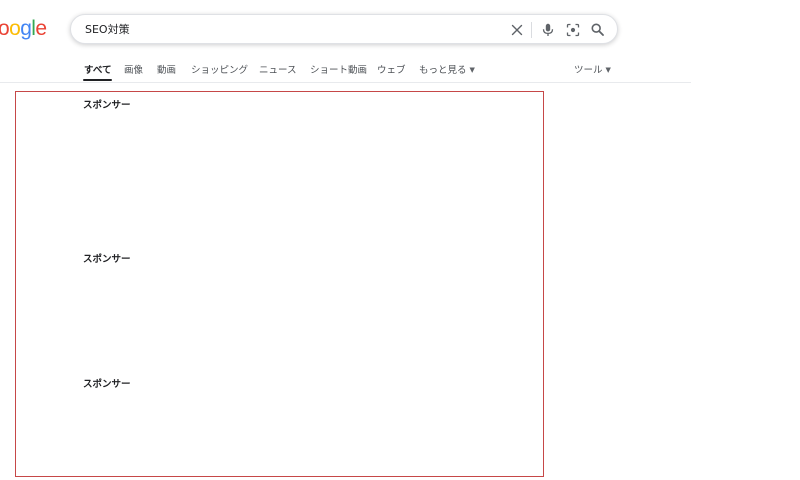 The image size is (800, 480). I want to click on tab-news: ニュース, so click(278, 69).